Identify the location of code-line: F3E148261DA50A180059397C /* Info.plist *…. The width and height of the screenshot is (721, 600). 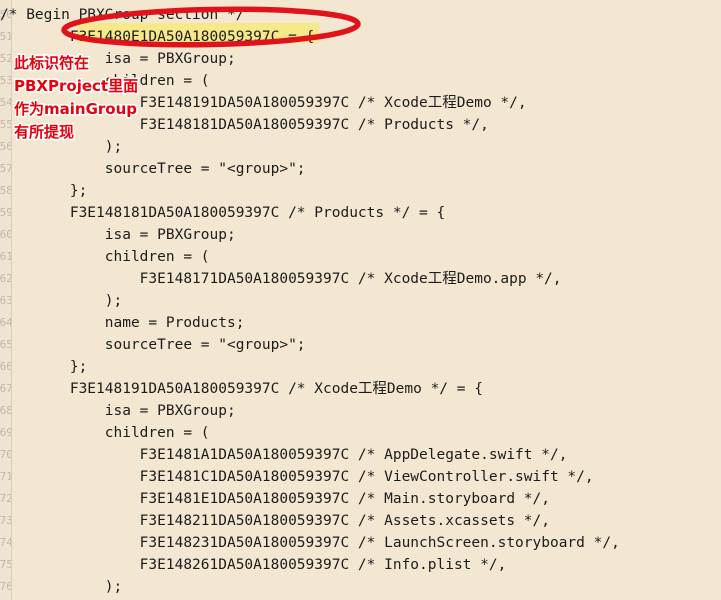
(253, 565).